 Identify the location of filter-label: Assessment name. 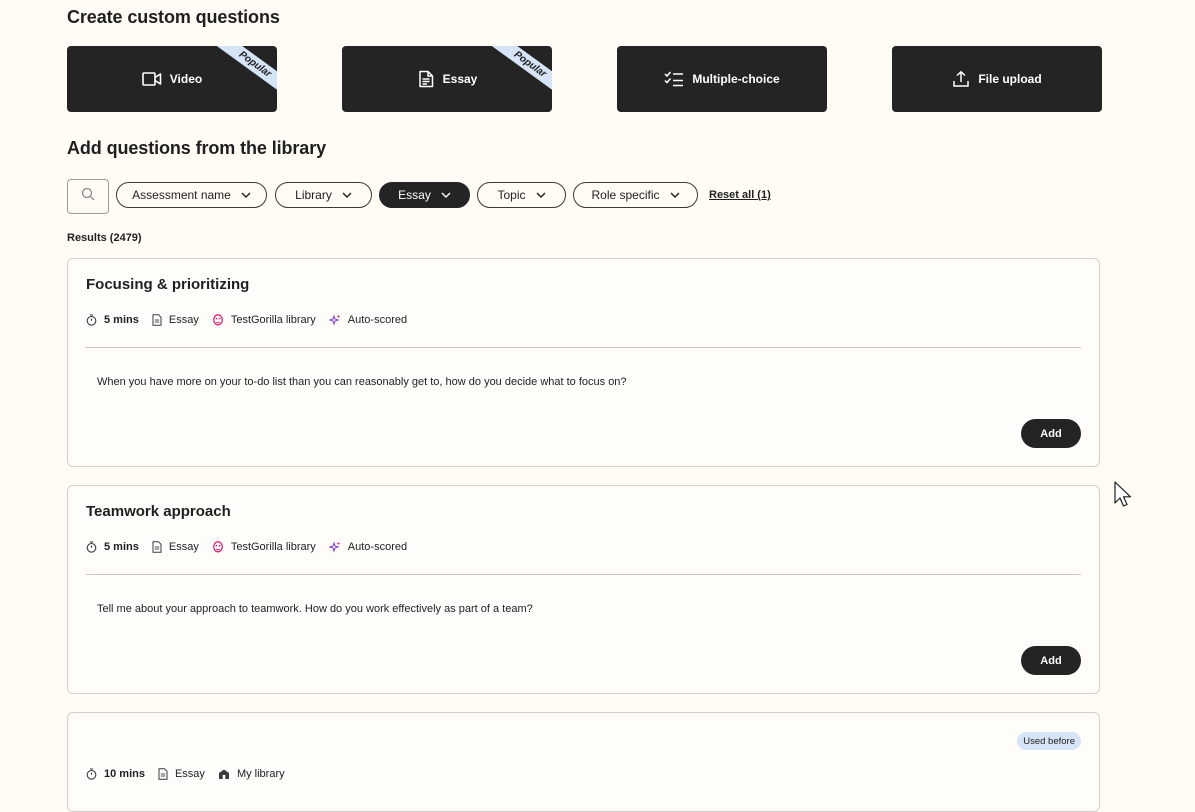
(181, 195).